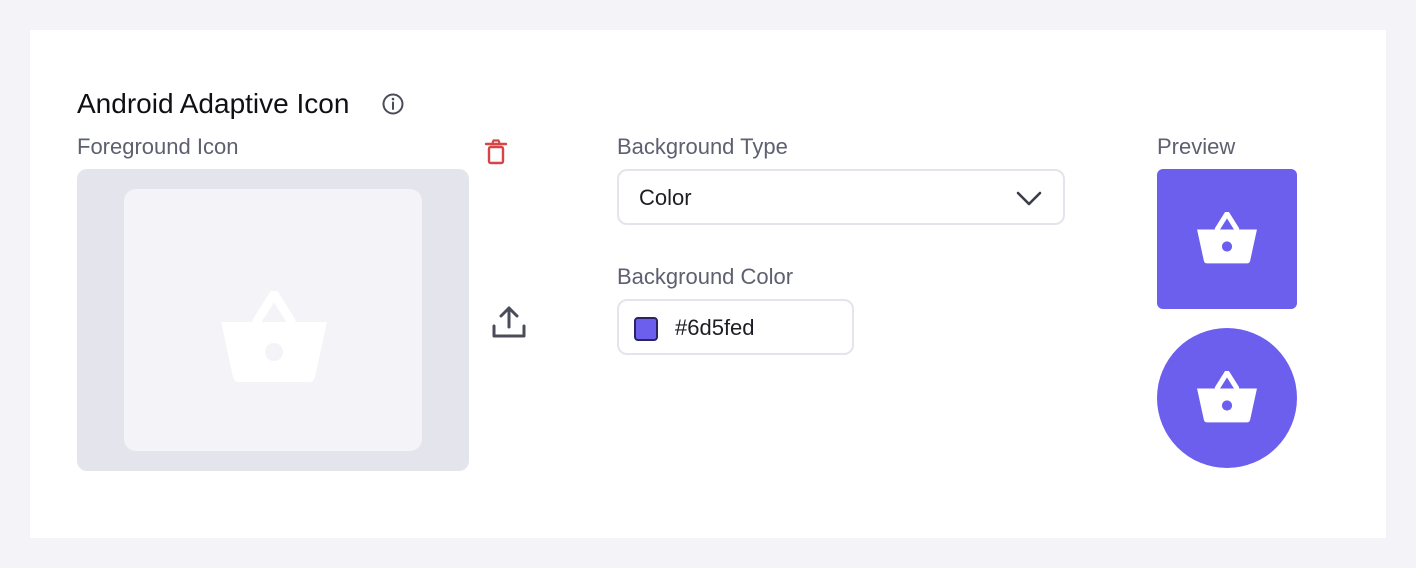 Image resolution: width=1416 pixels, height=568 pixels. I want to click on background-type-label: Background Type, so click(702, 146).